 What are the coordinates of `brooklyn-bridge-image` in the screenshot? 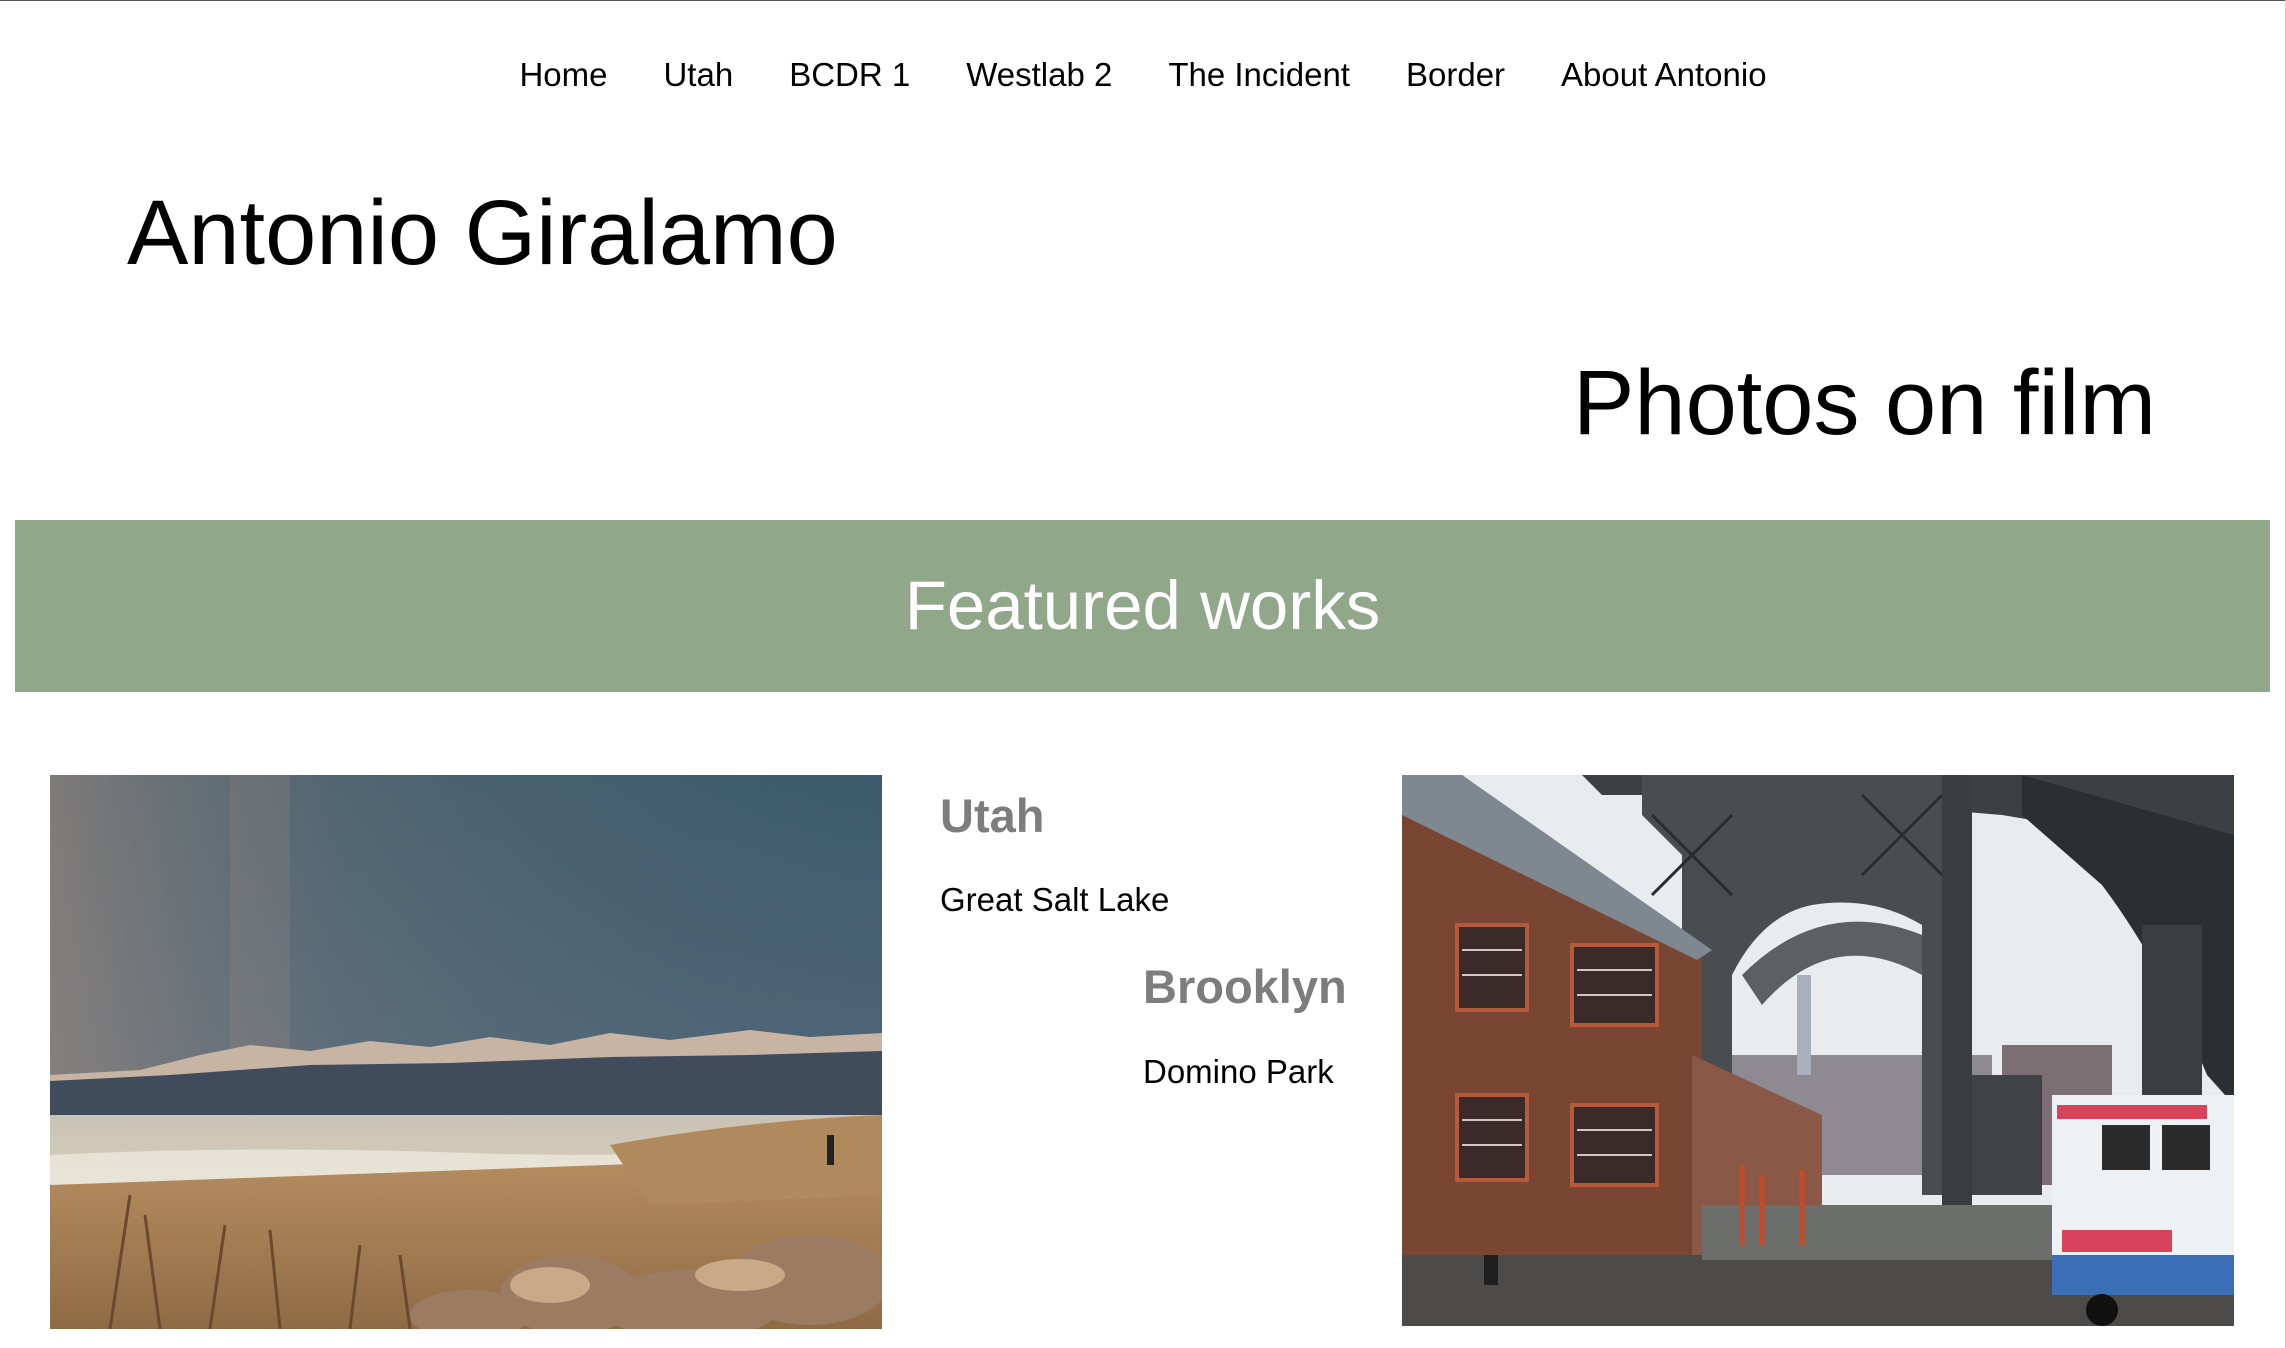 It's located at (1818, 1050).